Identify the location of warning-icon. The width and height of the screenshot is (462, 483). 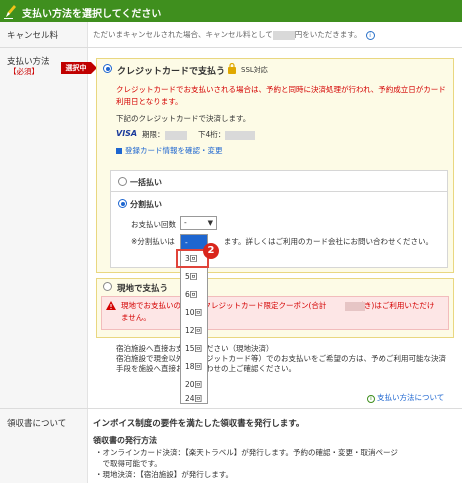
(111, 305).